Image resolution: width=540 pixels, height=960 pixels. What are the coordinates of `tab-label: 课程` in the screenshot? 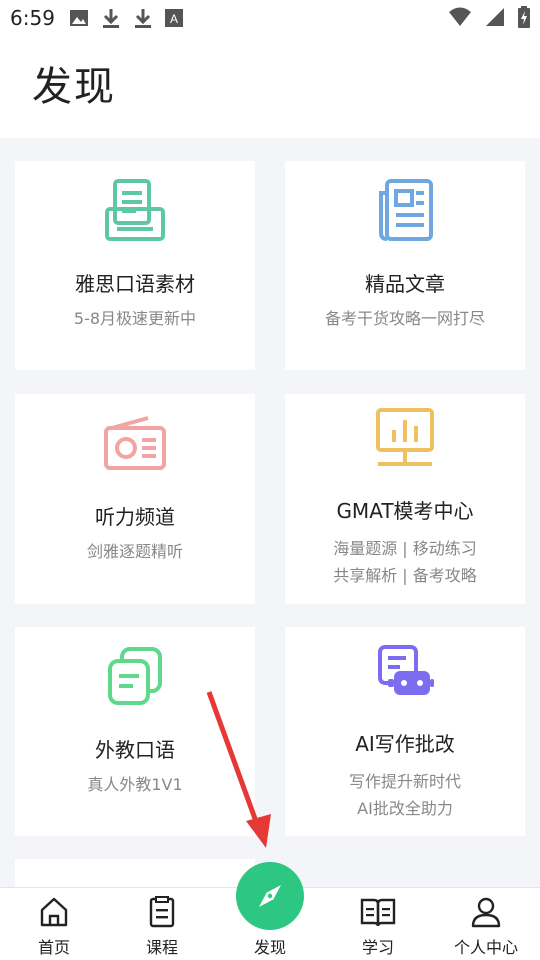 It's located at (161, 947).